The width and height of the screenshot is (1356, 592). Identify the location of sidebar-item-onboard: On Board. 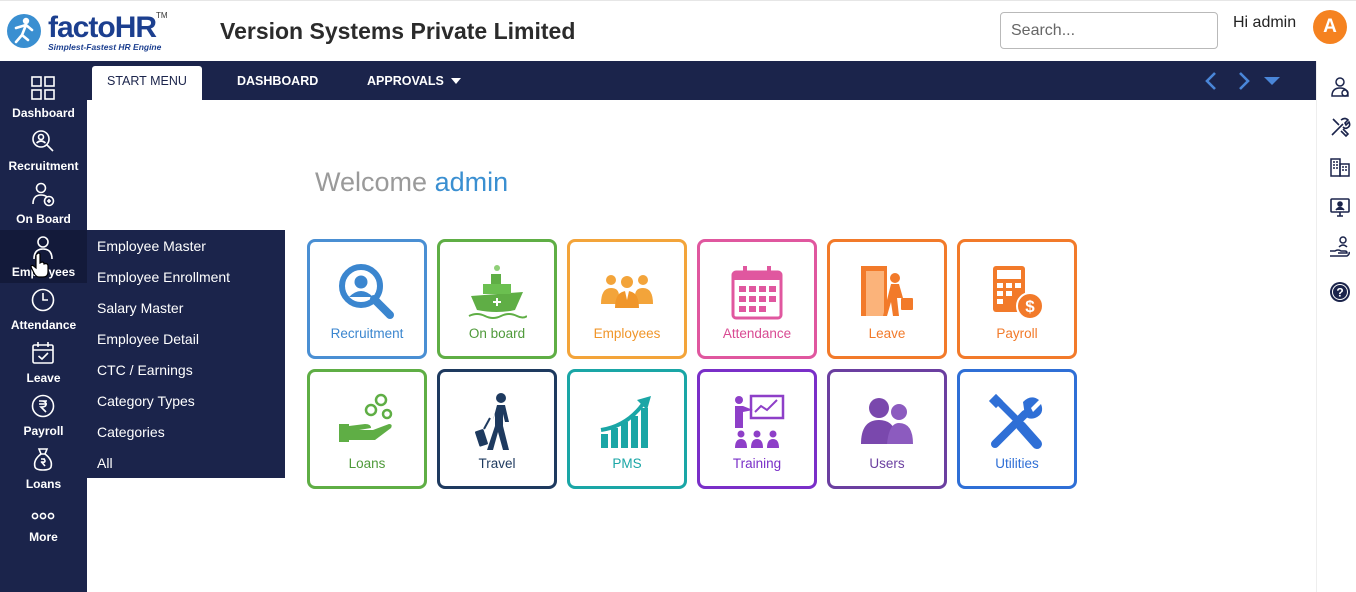
(43, 203).